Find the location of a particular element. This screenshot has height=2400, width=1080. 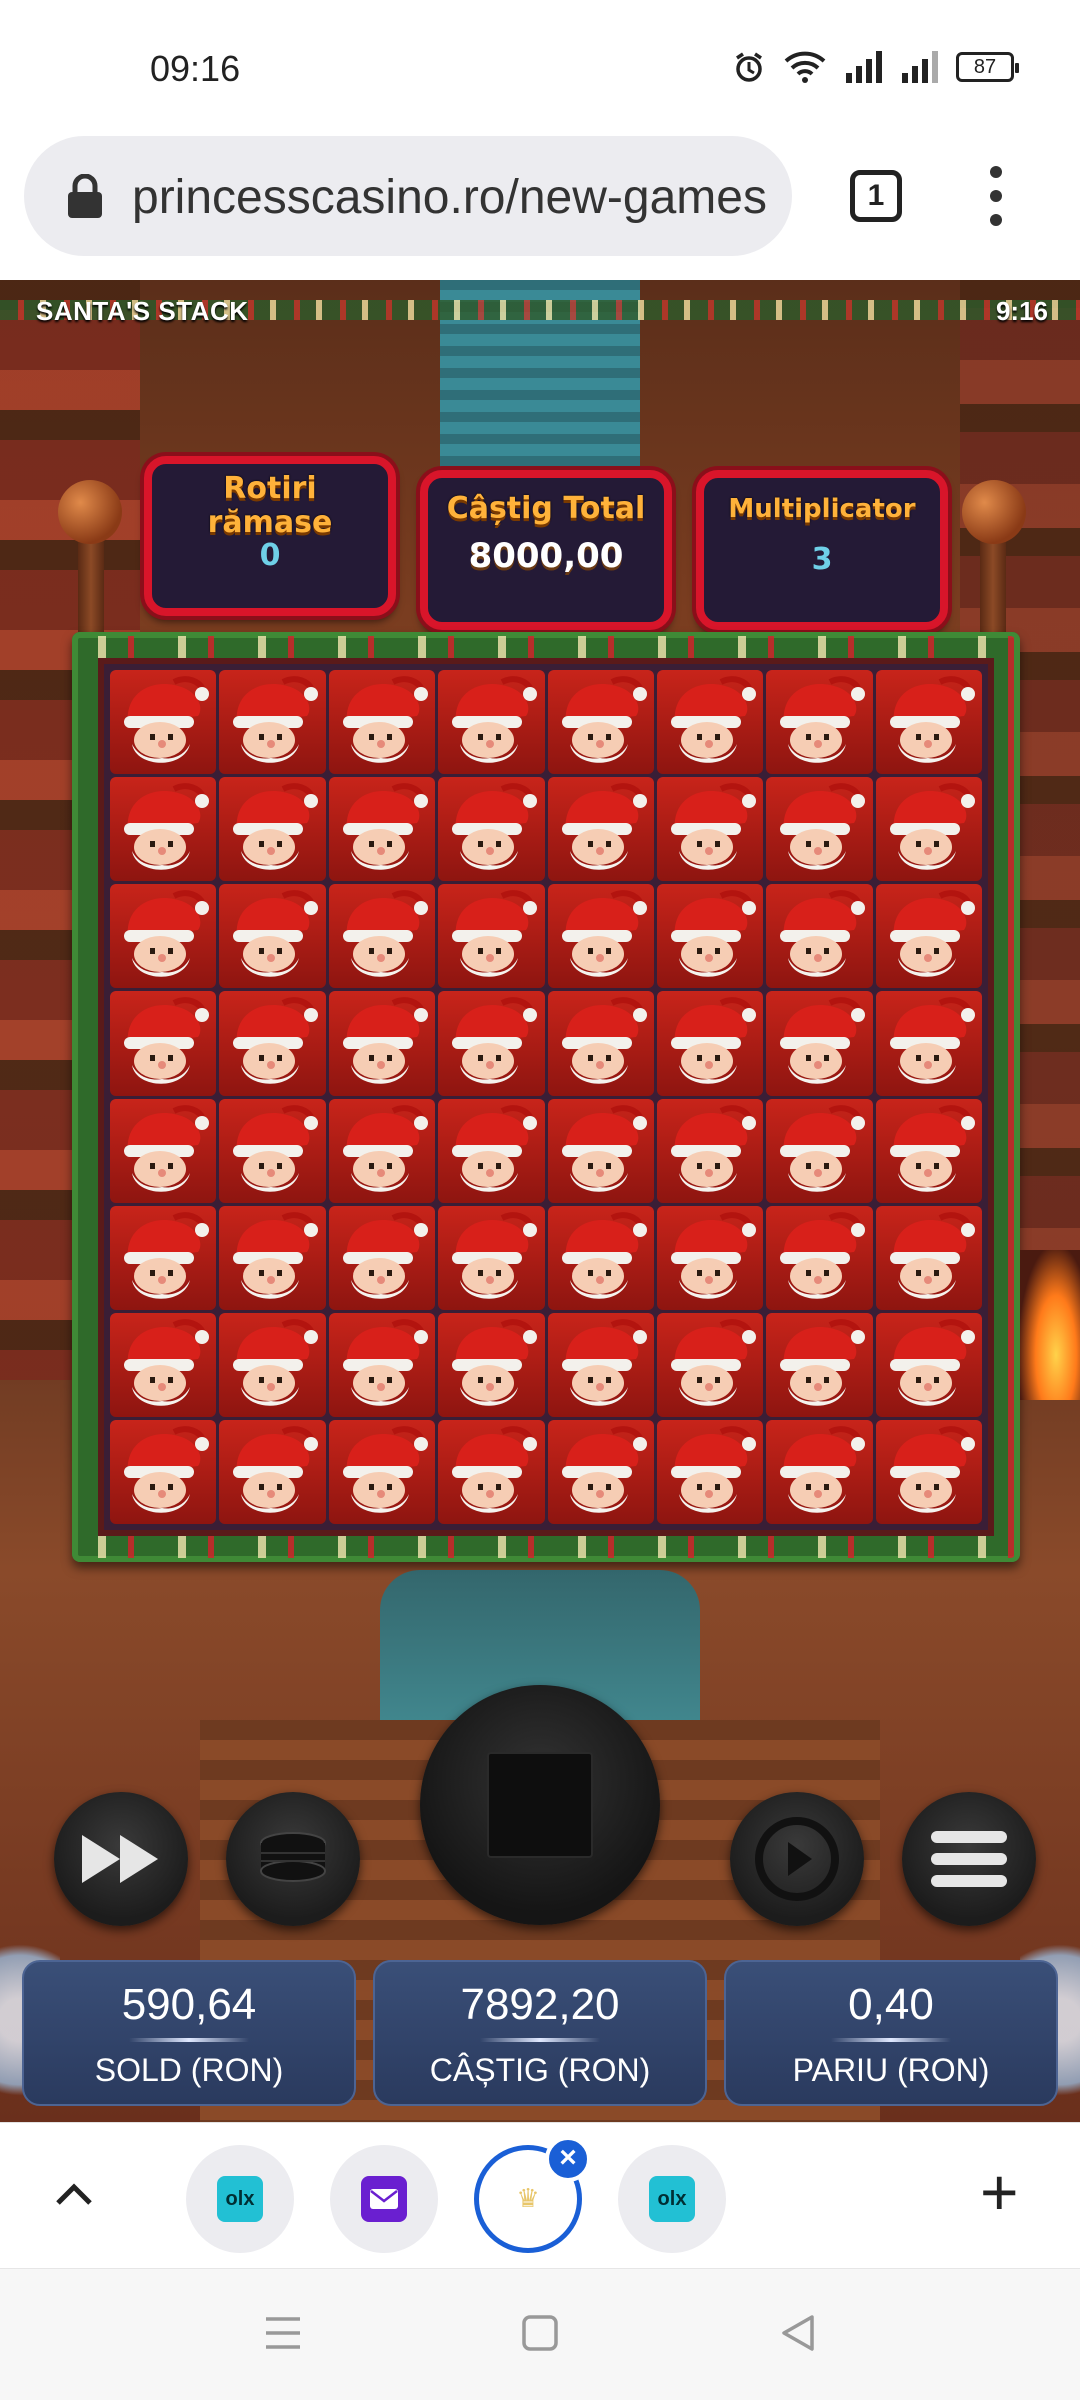

balance-value: 590,64 is located at coordinates (189, 2004).